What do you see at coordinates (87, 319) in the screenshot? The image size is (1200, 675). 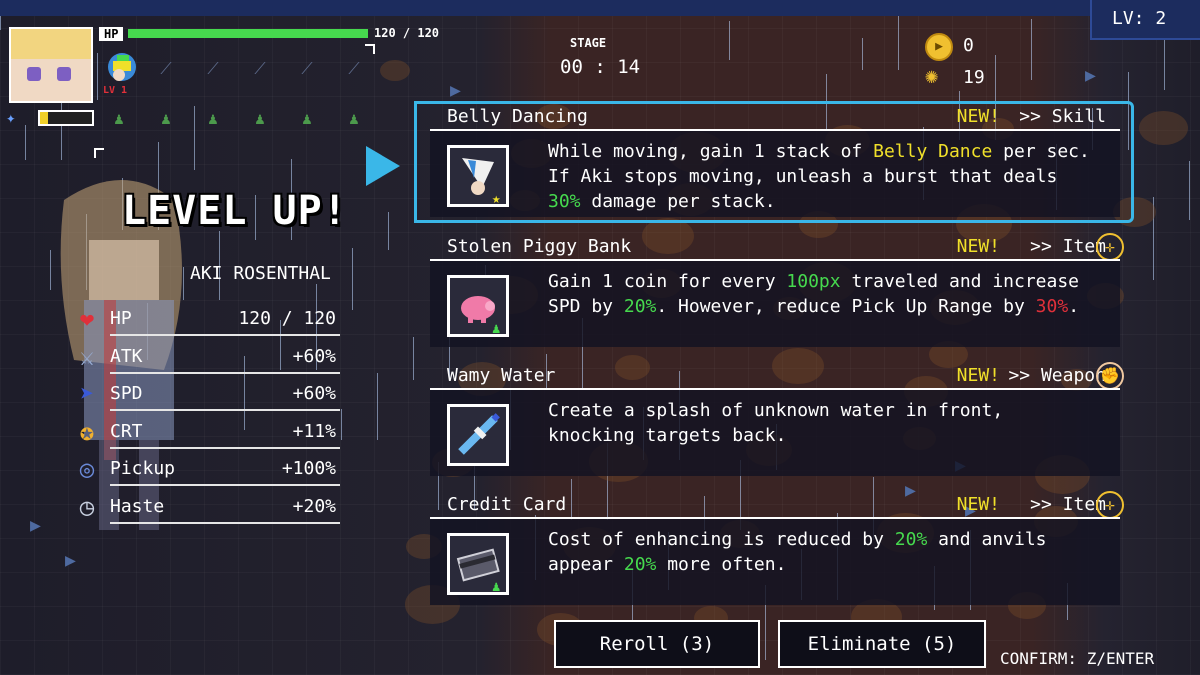 I see `heart-icon: ❤` at bounding box center [87, 319].